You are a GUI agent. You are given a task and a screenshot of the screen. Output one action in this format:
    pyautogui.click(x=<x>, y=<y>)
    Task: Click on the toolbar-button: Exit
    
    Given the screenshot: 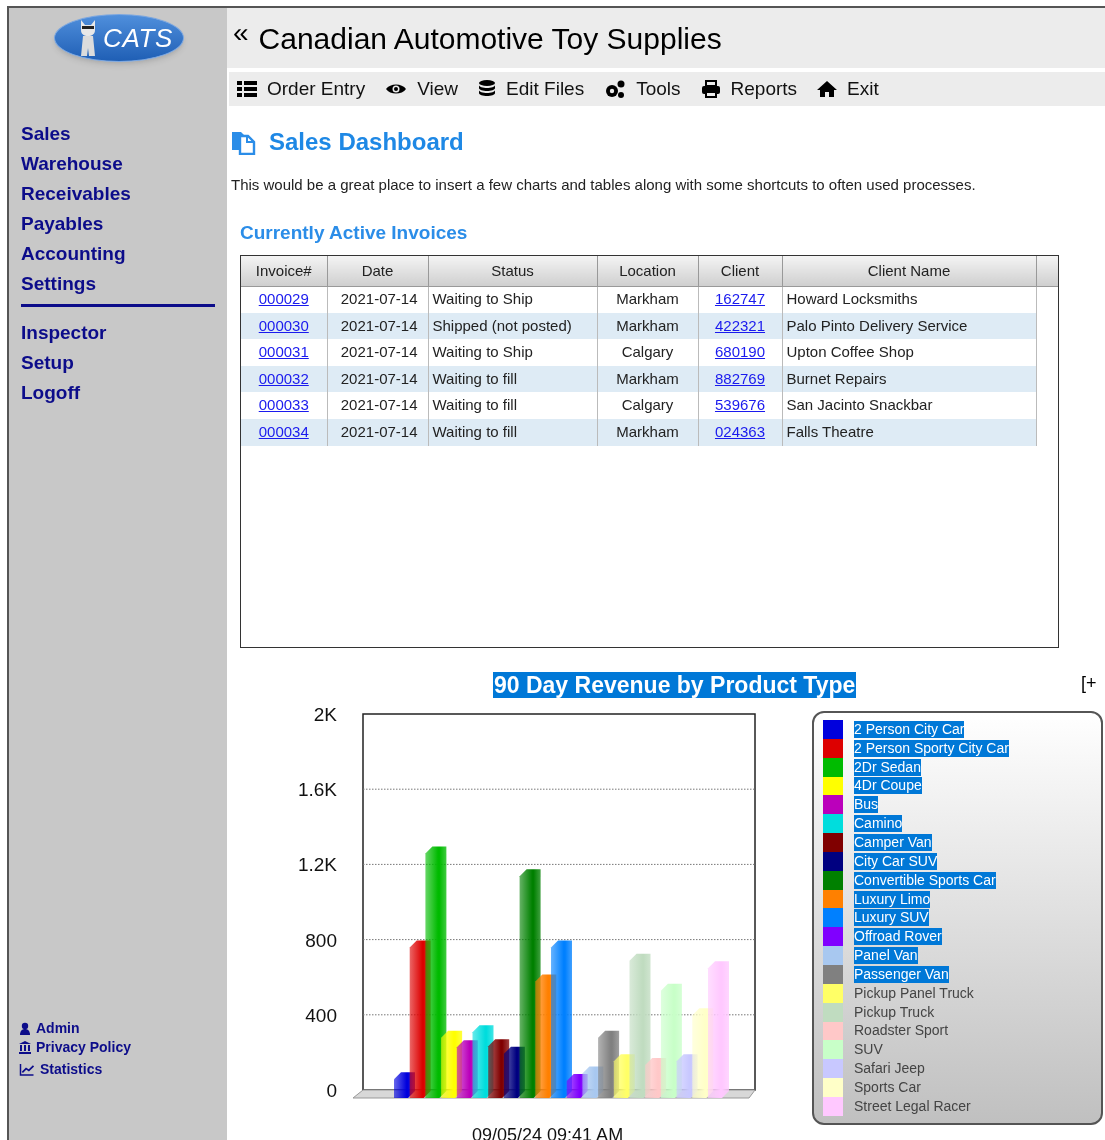 What is the action you would take?
    pyautogui.click(x=848, y=89)
    